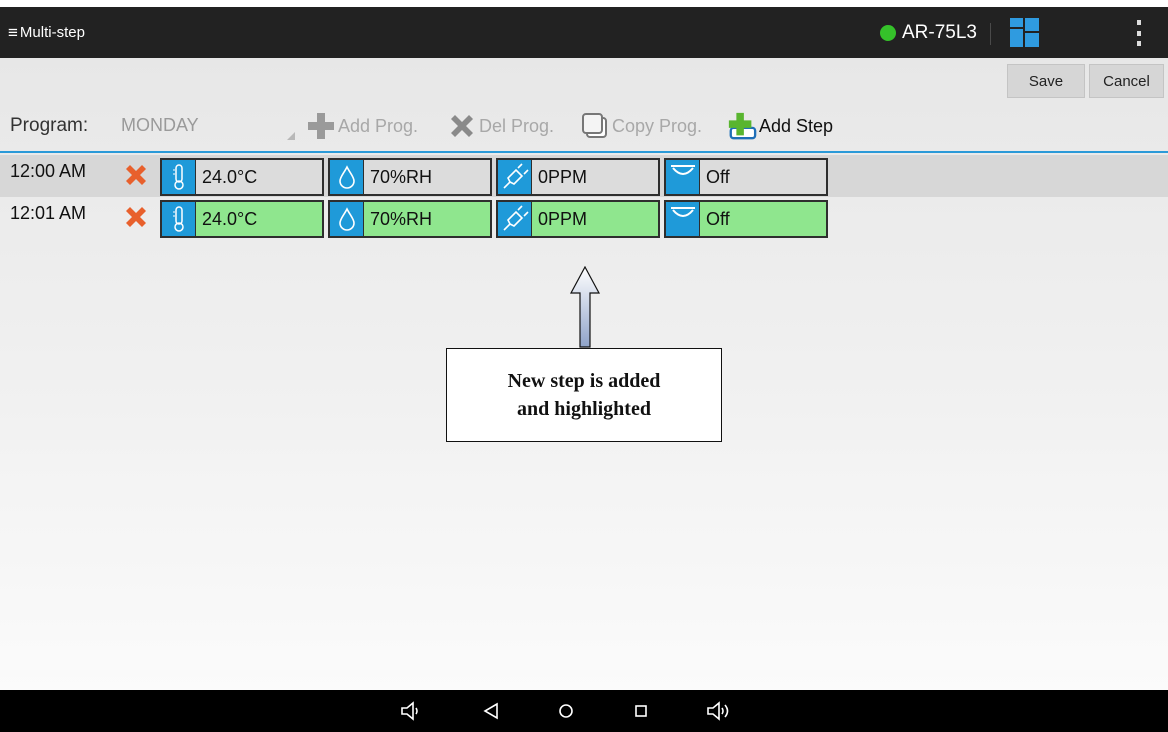 The image size is (1168, 732). I want to click on overflow-menu-icon, so click(1139, 33).